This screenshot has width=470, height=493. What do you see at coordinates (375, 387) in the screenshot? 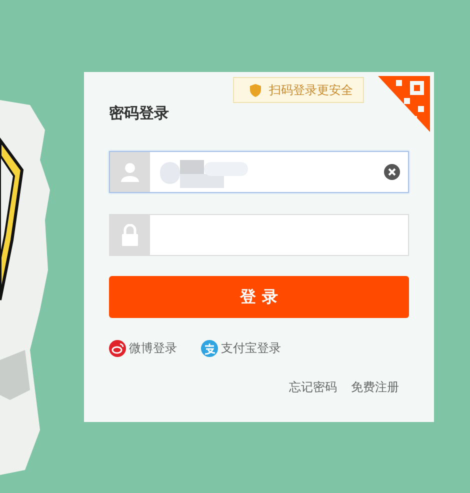
I see `footer-link: 免费注册` at bounding box center [375, 387].